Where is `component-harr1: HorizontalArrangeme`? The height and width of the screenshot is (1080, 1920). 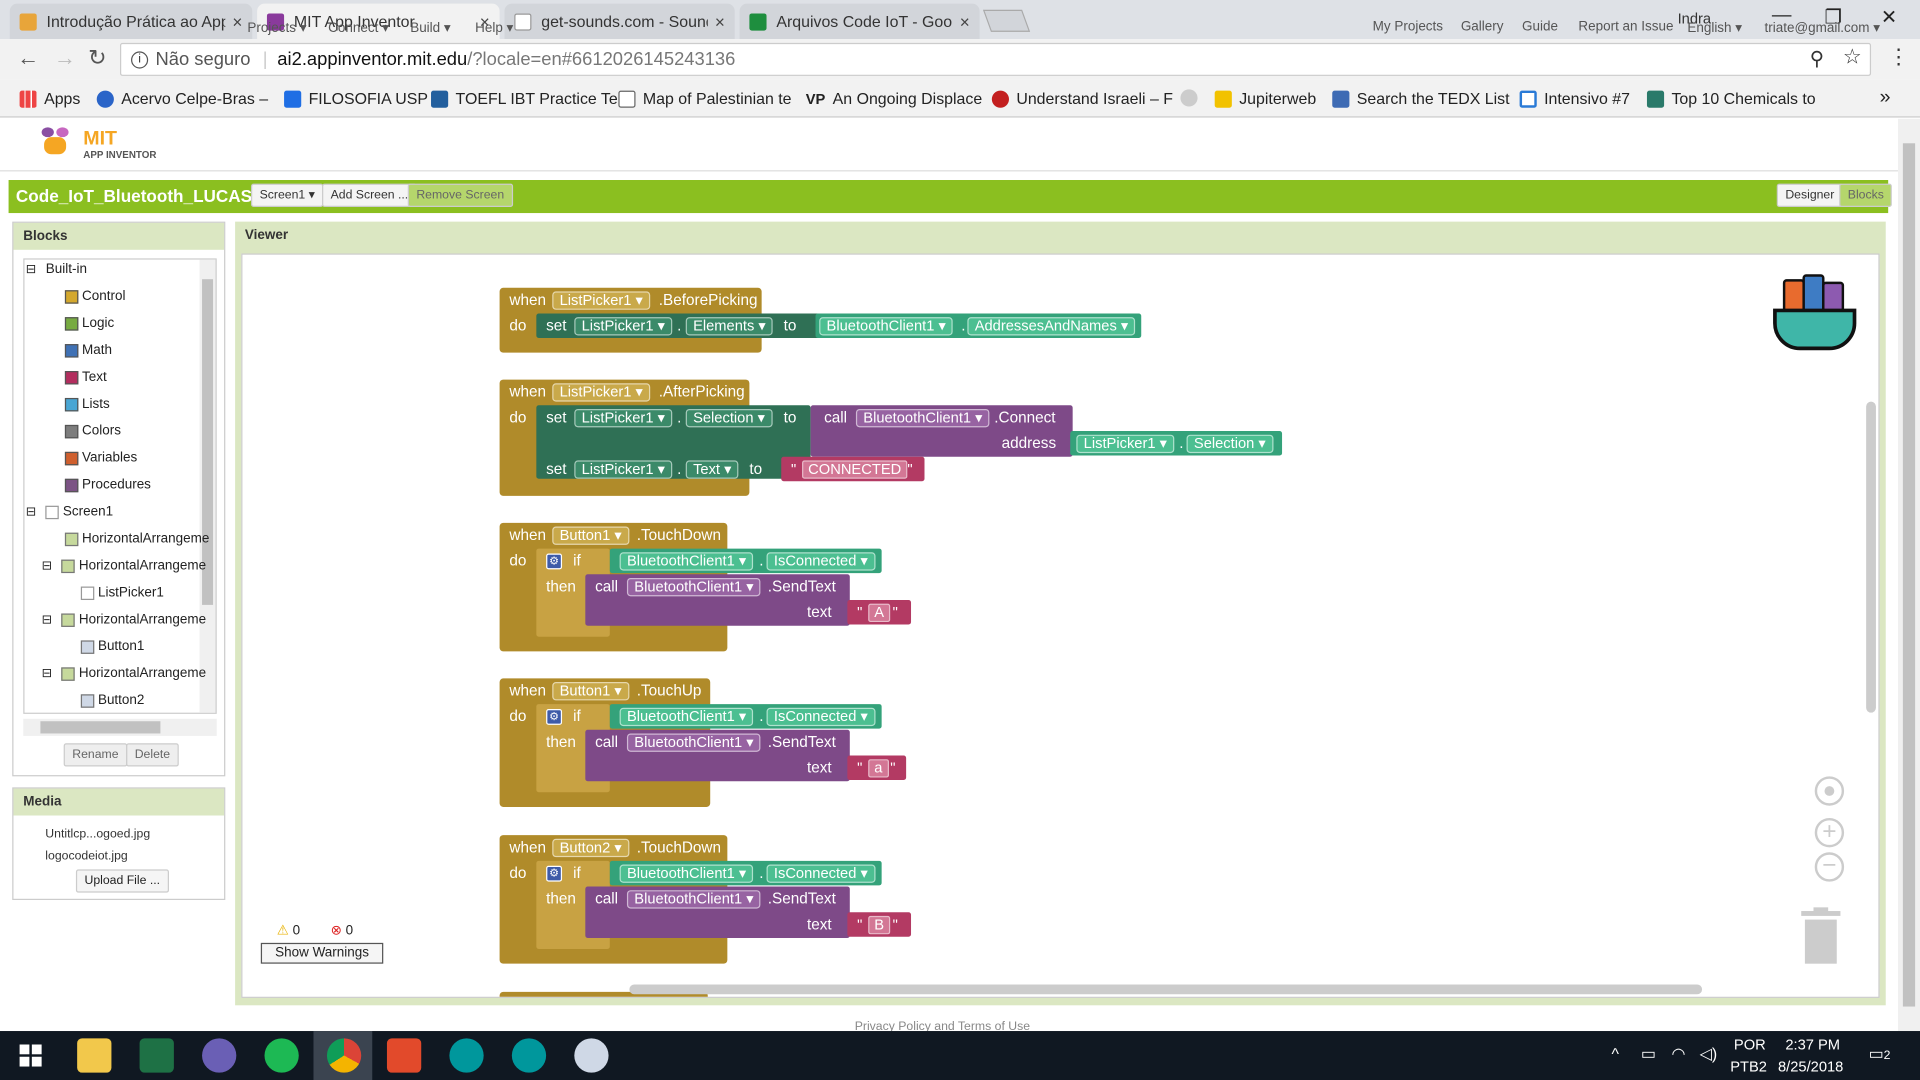
component-harr1: HorizontalArrangeme is located at coordinates (136, 538).